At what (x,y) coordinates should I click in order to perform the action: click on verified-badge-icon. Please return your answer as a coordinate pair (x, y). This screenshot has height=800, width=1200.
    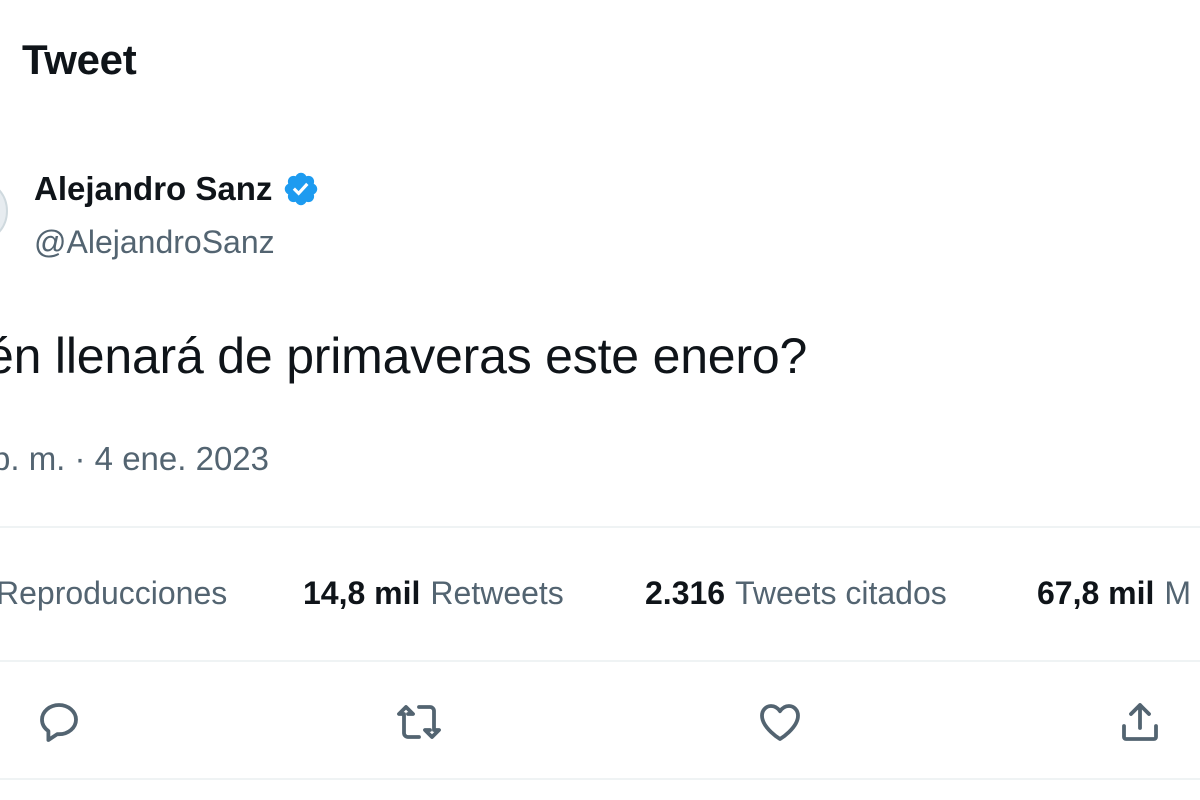
    Looking at the image, I should click on (301, 189).